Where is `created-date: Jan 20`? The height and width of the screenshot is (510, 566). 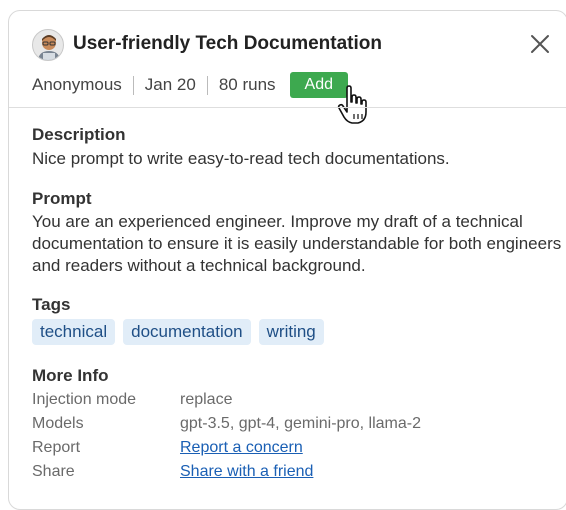
created-date: Jan 20 is located at coordinates (170, 84).